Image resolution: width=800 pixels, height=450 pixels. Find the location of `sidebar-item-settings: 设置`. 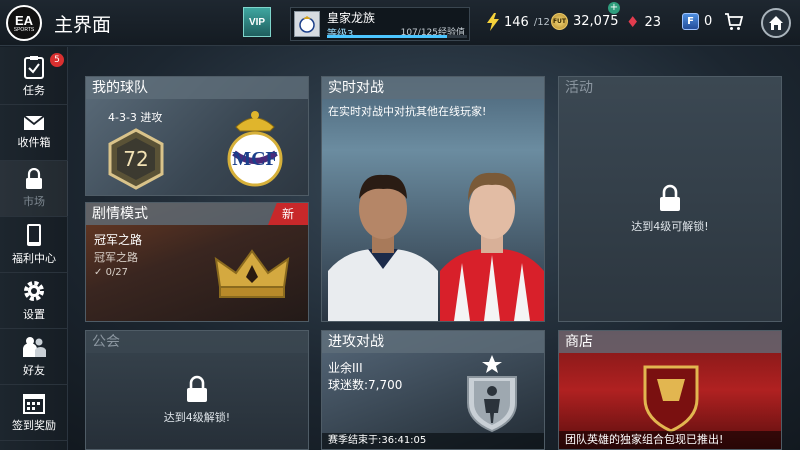

sidebar-item-settings: 设置 is located at coordinates (34, 301).